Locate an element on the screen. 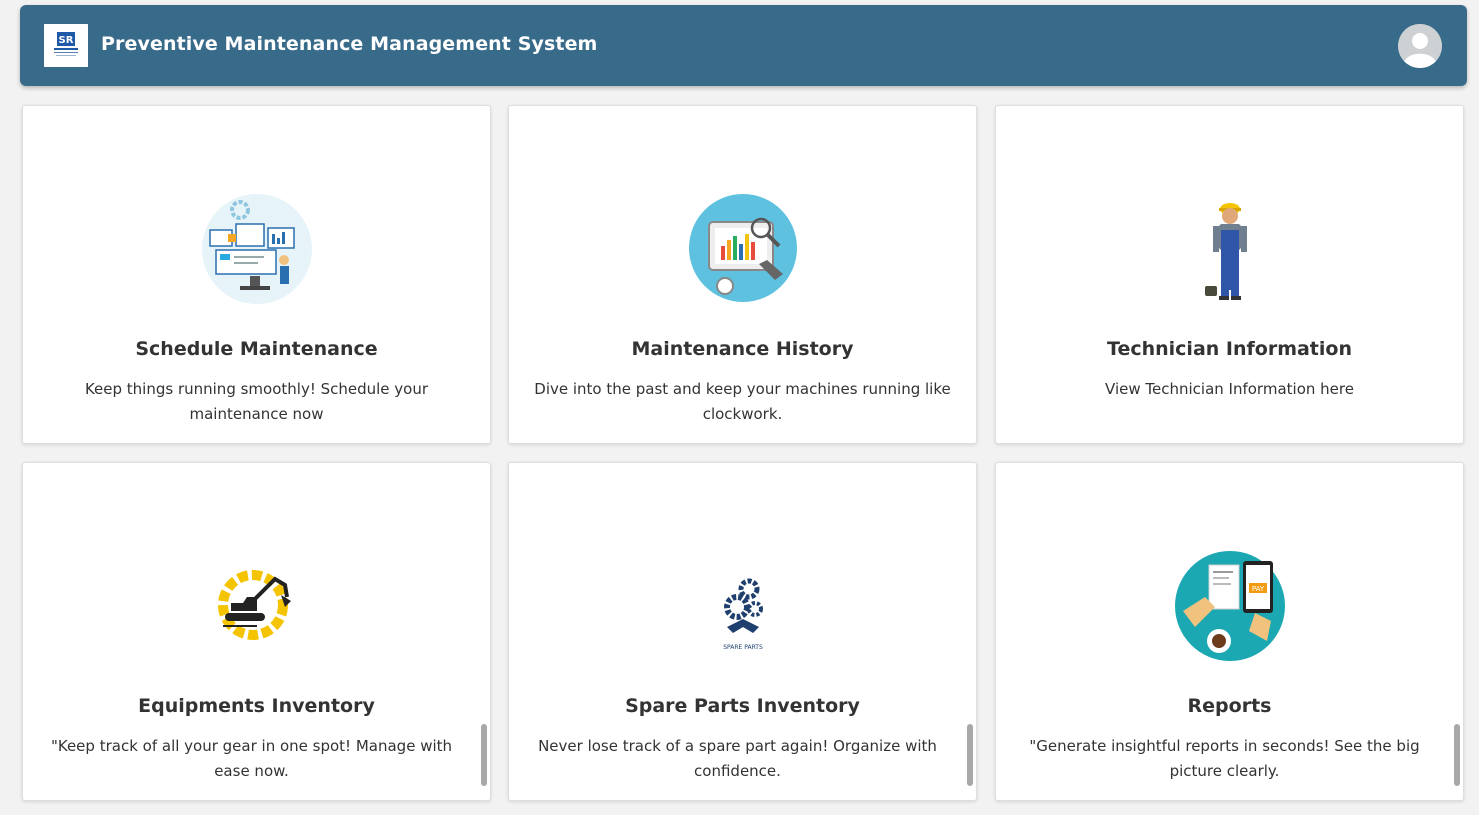 Image resolution: width=1479 pixels, height=815 pixels. card-title: Schedule Maintenance is located at coordinates (256, 349).